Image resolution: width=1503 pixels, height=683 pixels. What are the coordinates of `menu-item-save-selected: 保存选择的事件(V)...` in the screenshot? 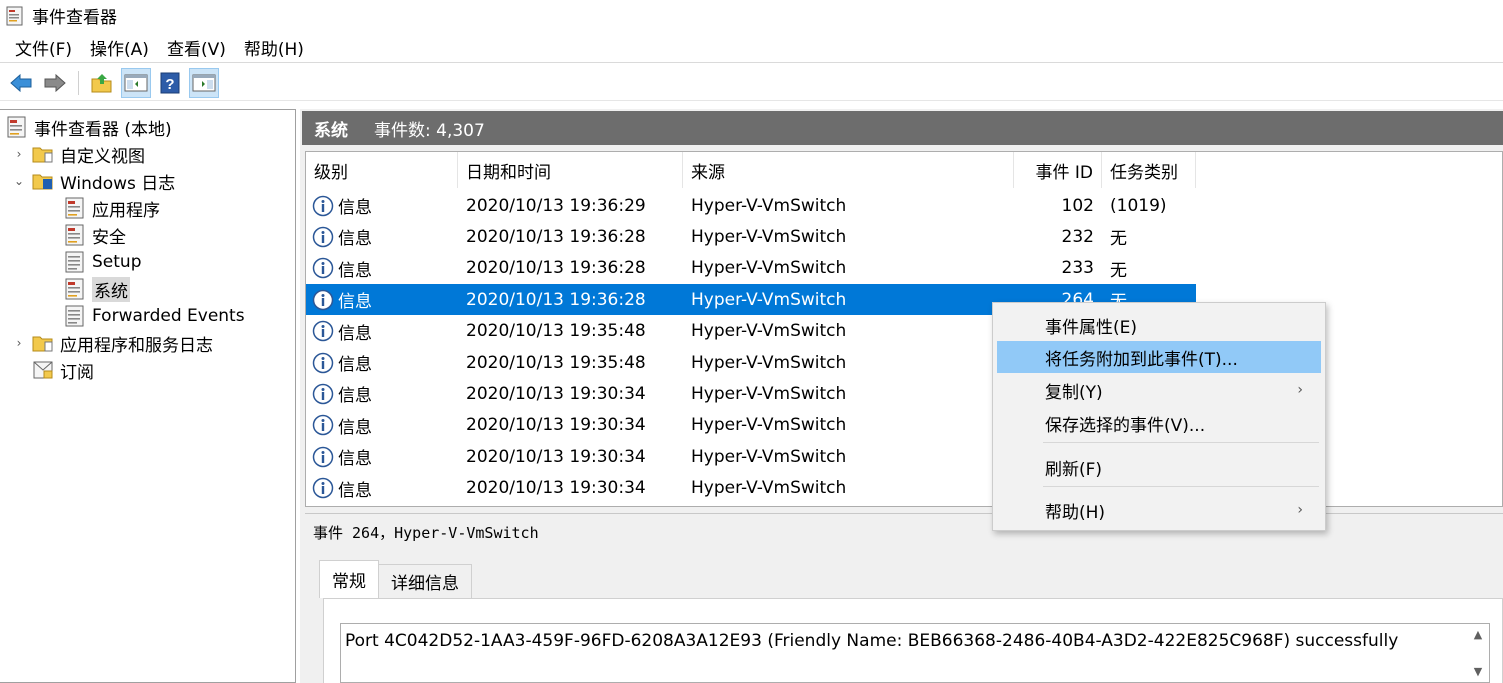 It's located at (1159, 423).